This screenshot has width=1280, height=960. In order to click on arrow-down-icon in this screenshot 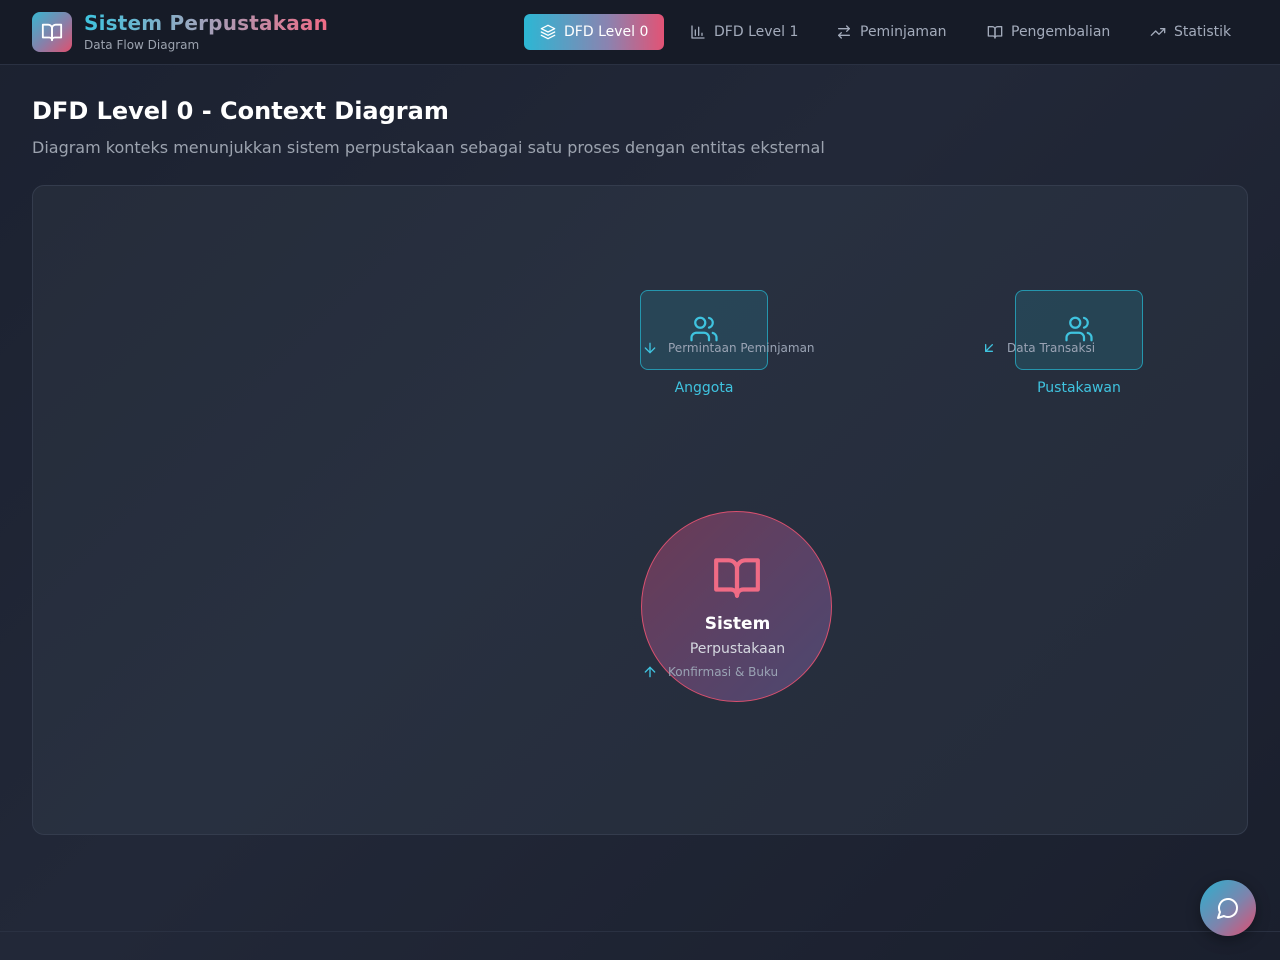, I will do `click(650, 348)`.